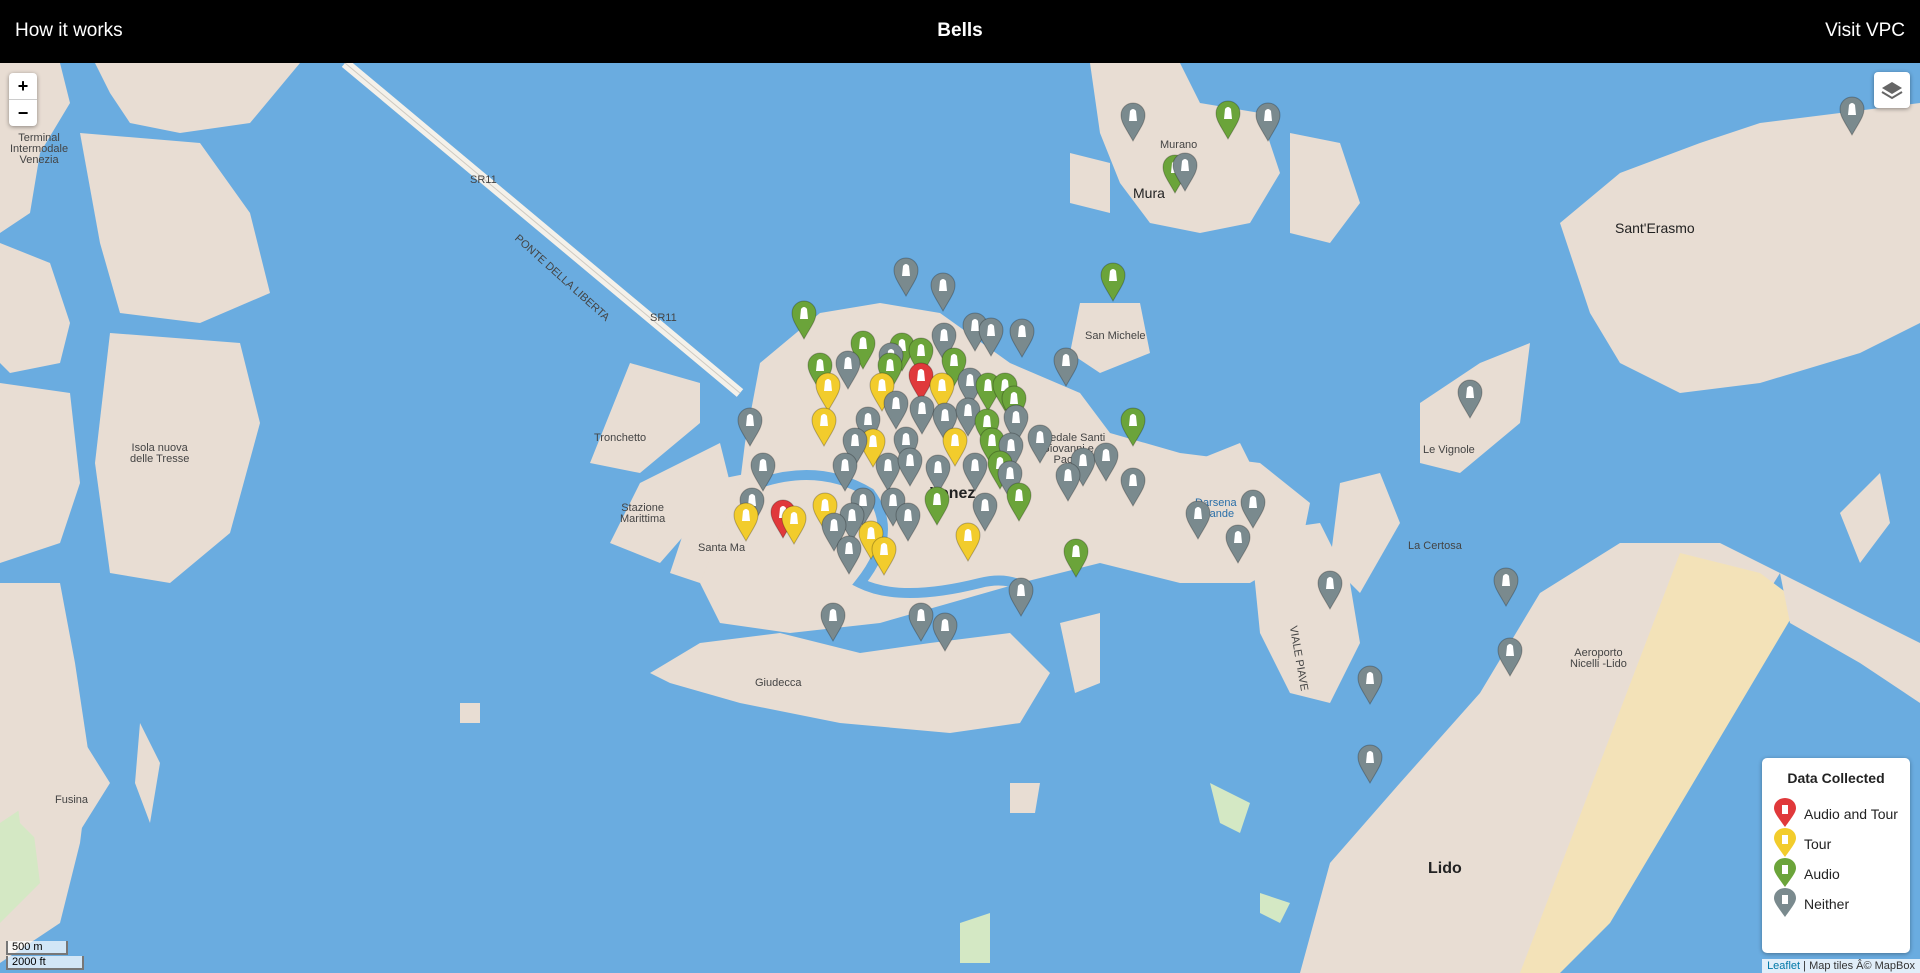 This screenshot has height=973, width=1920. Describe the element at coordinates (1435, 546) in the screenshot. I see `place-label-certosa: La Certosa` at that location.